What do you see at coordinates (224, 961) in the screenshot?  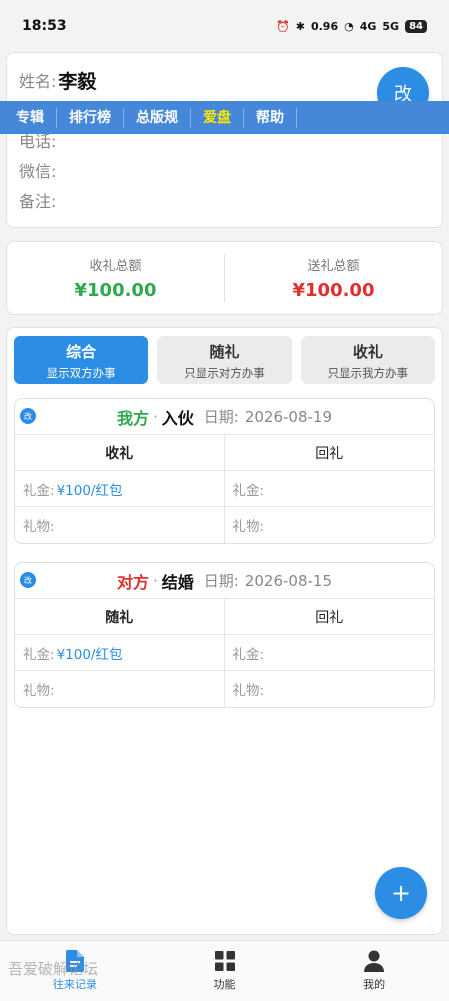 I see `grid-icon` at bounding box center [224, 961].